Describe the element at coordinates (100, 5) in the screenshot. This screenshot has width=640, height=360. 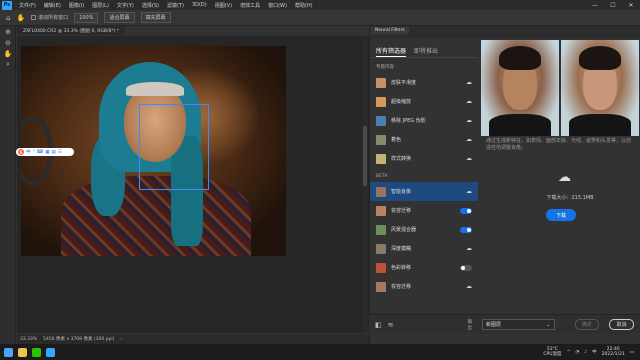
I see `menu-layer: 图层(L)` at that location.